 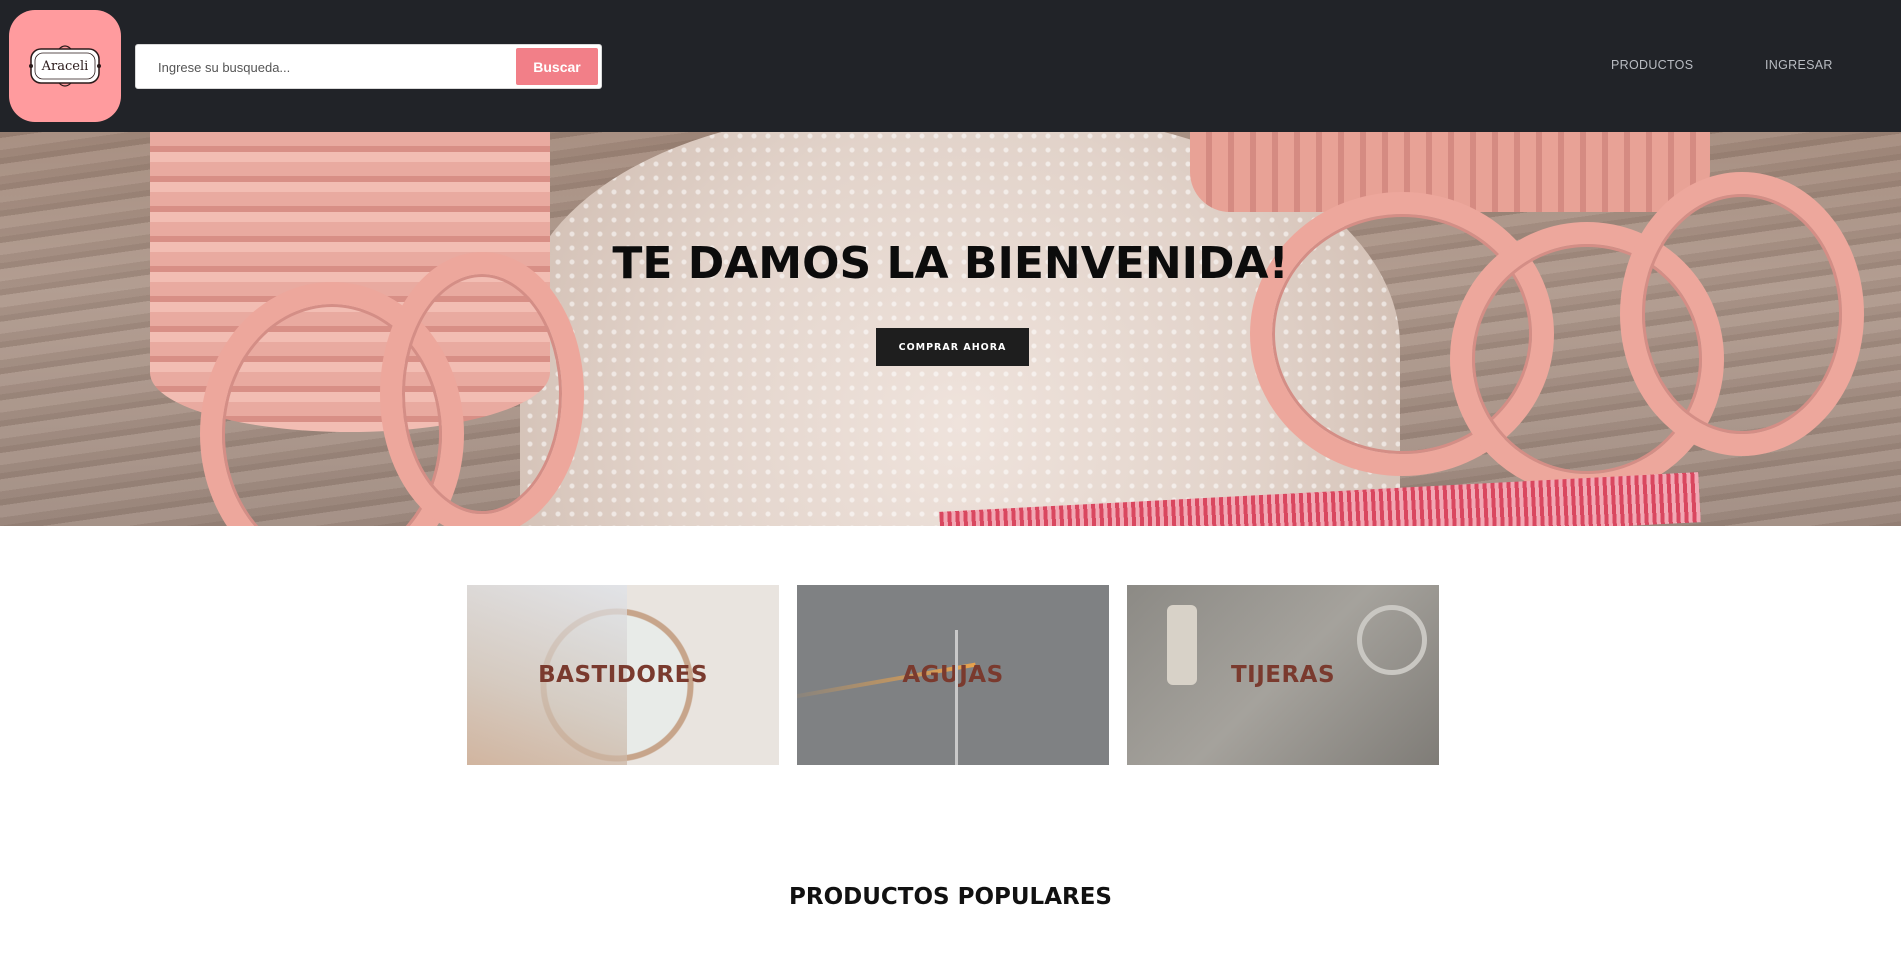 I want to click on logo-badge-icon: Araceli, so click(x=65, y=66).